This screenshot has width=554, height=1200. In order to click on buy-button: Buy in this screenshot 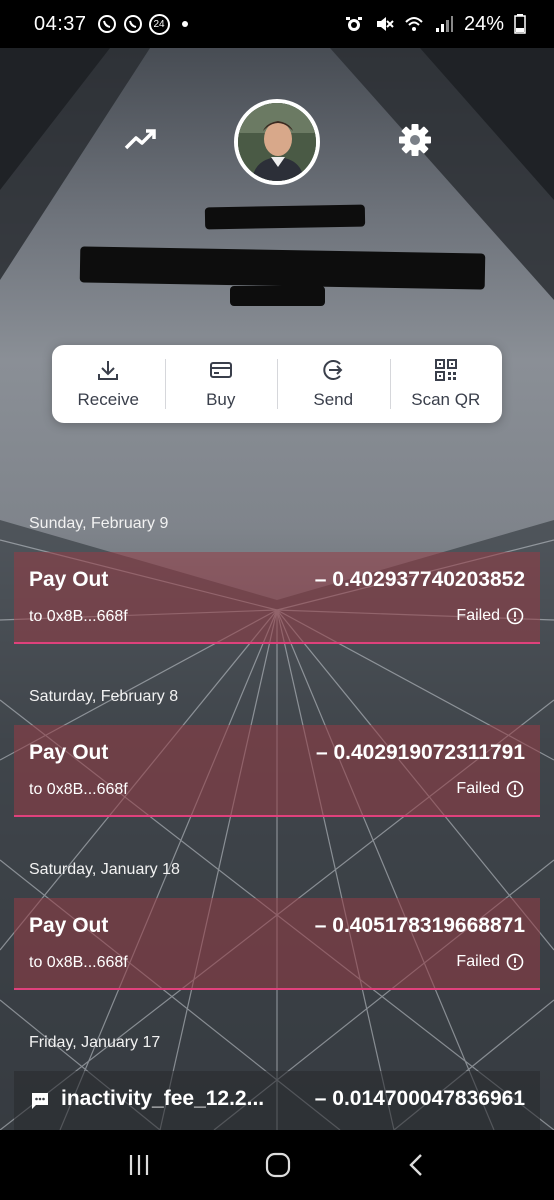, I will do `click(221, 384)`.